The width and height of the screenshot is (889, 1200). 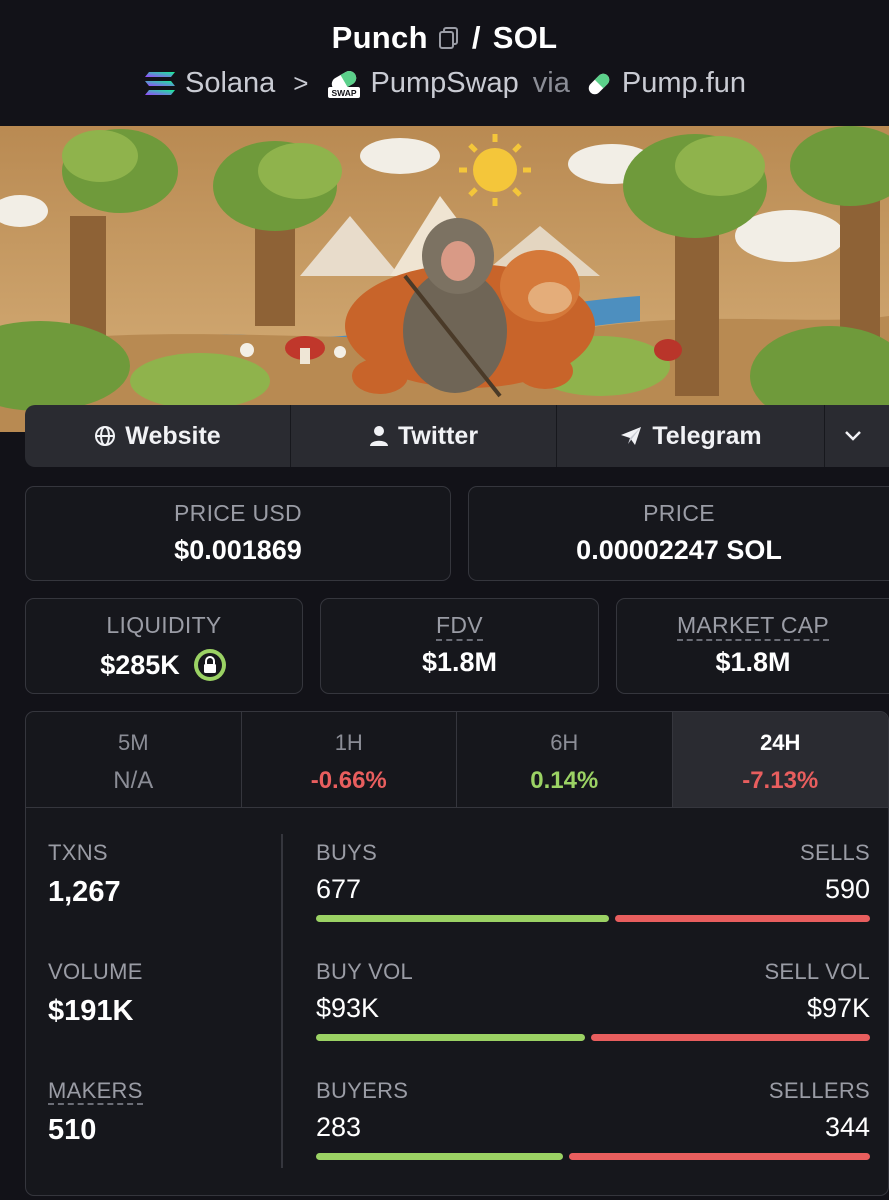 What do you see at coordinates (817, 971) in the screenshot?
I see `sell-vol-label: SELL VOL` at bounding box center [817, 971].